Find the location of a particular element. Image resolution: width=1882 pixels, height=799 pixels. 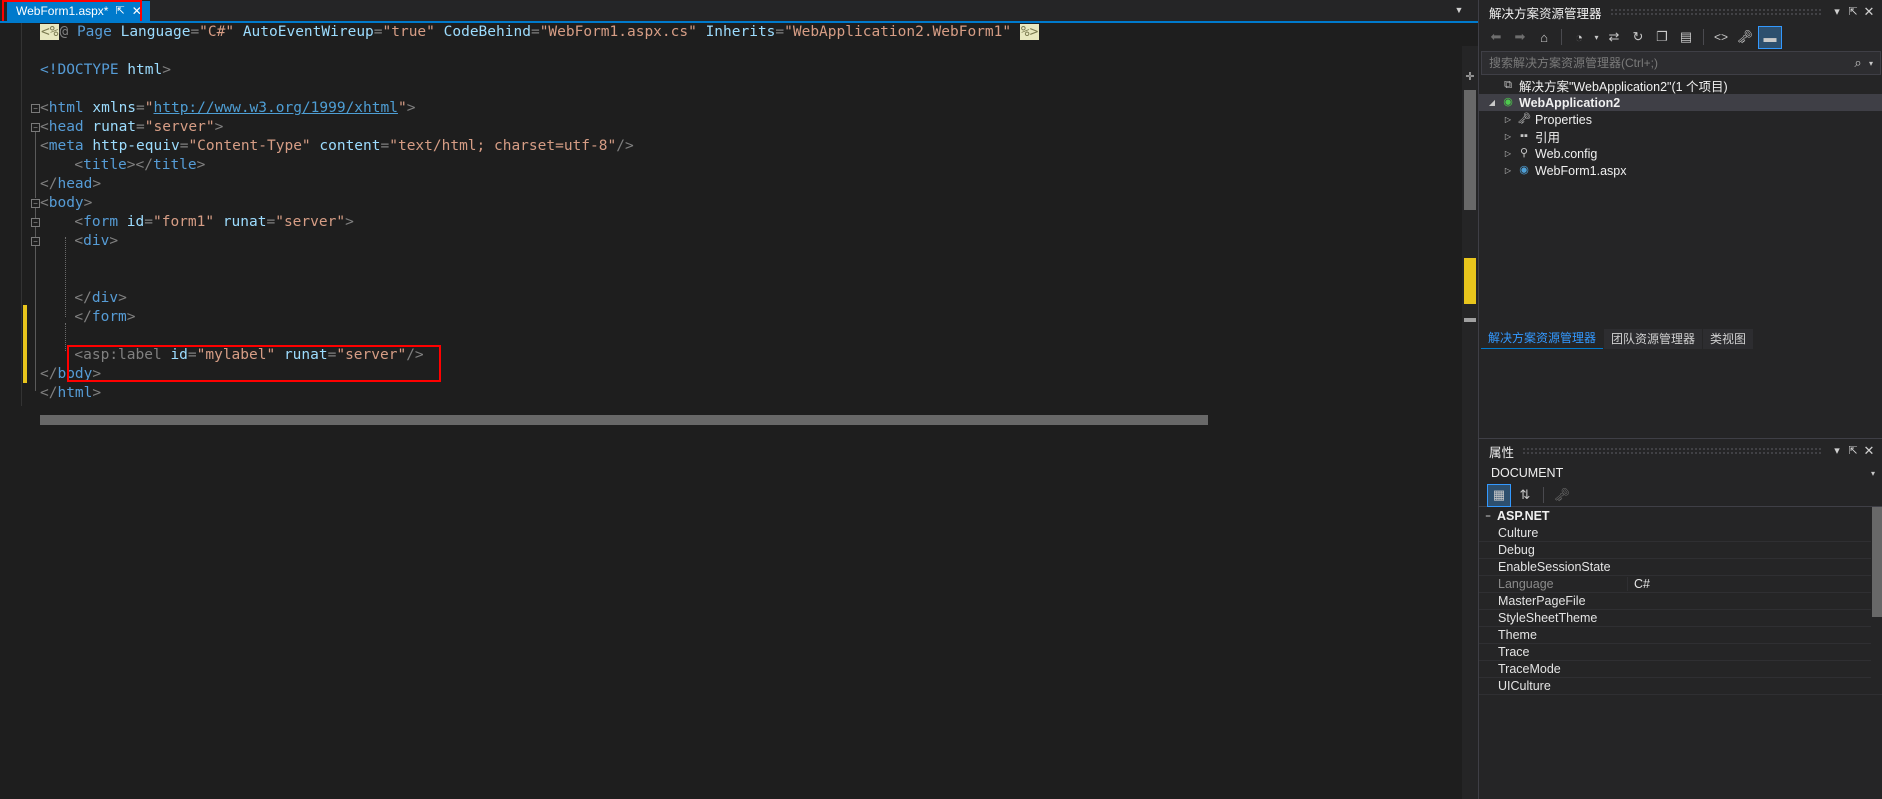

pending-changes-icon: ◔ is located at coordinates (1579, 37).